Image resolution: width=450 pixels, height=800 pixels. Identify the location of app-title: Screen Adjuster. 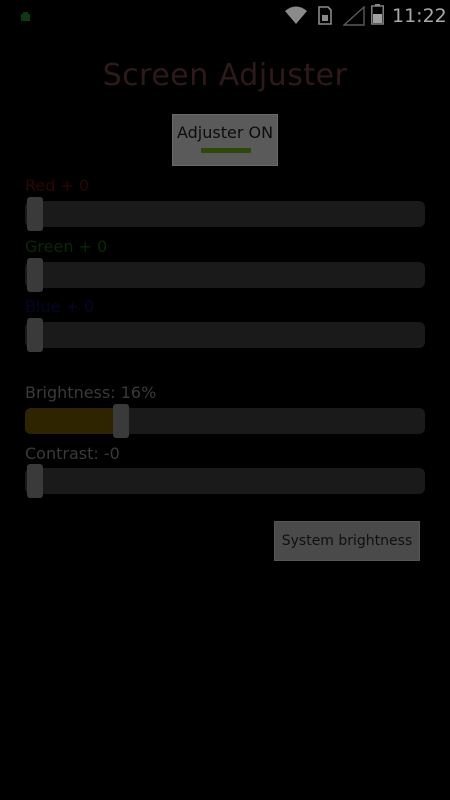
(225, 75).